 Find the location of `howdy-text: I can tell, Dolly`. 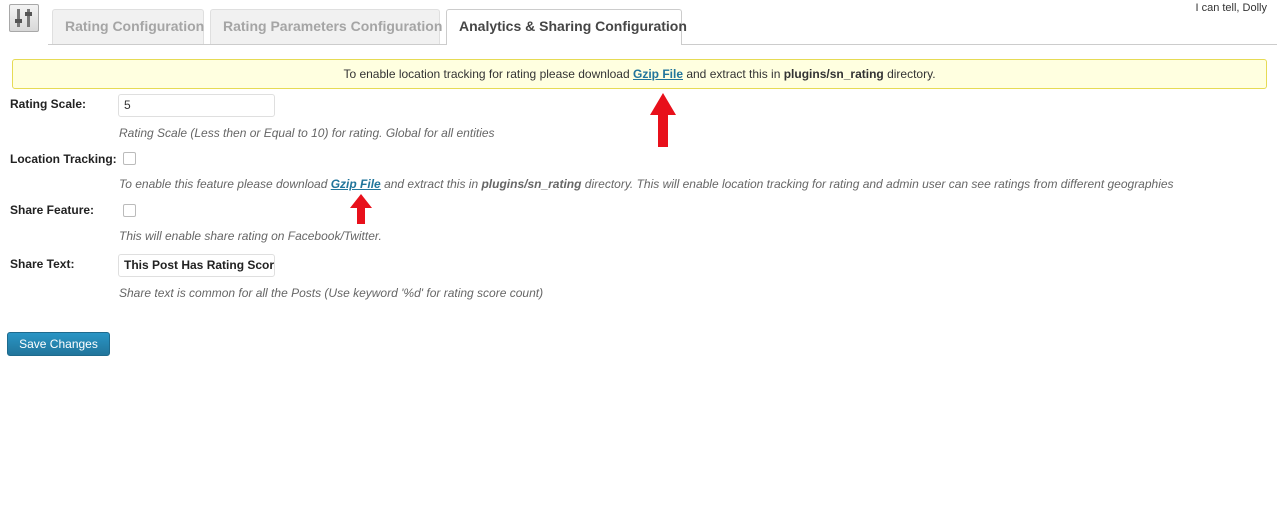

howdy-text: I can tell, Dolly is located at coordinates (1231, 8).